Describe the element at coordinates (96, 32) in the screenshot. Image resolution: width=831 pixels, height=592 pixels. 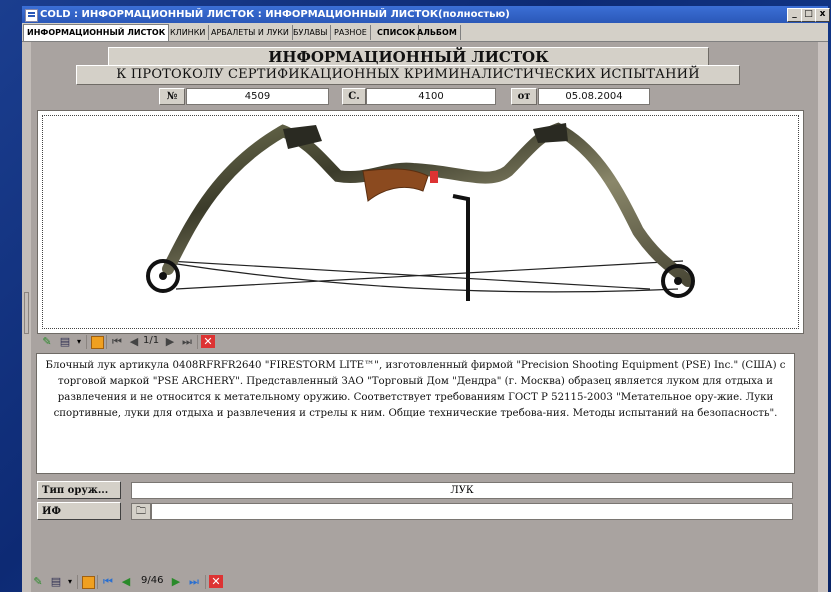
I see `tab-info-sheet: ИНФОРМАЦИОННЫЙ ЛИСТОК` at that location.